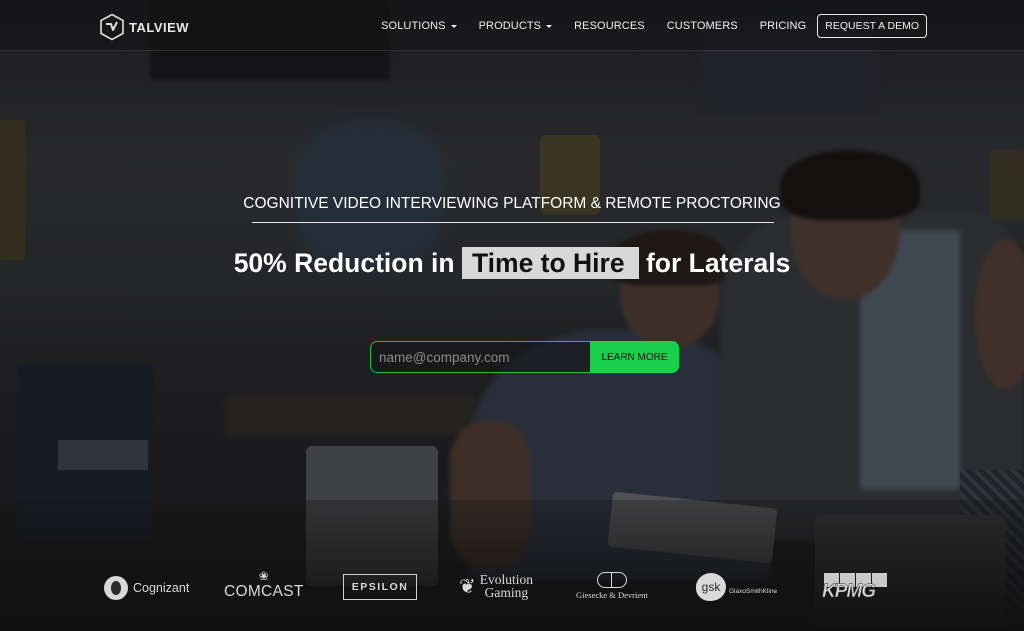 This screenshot has width=1024, height=631. I want to click on kpmg-logo: KPMG, so click(853, 588).